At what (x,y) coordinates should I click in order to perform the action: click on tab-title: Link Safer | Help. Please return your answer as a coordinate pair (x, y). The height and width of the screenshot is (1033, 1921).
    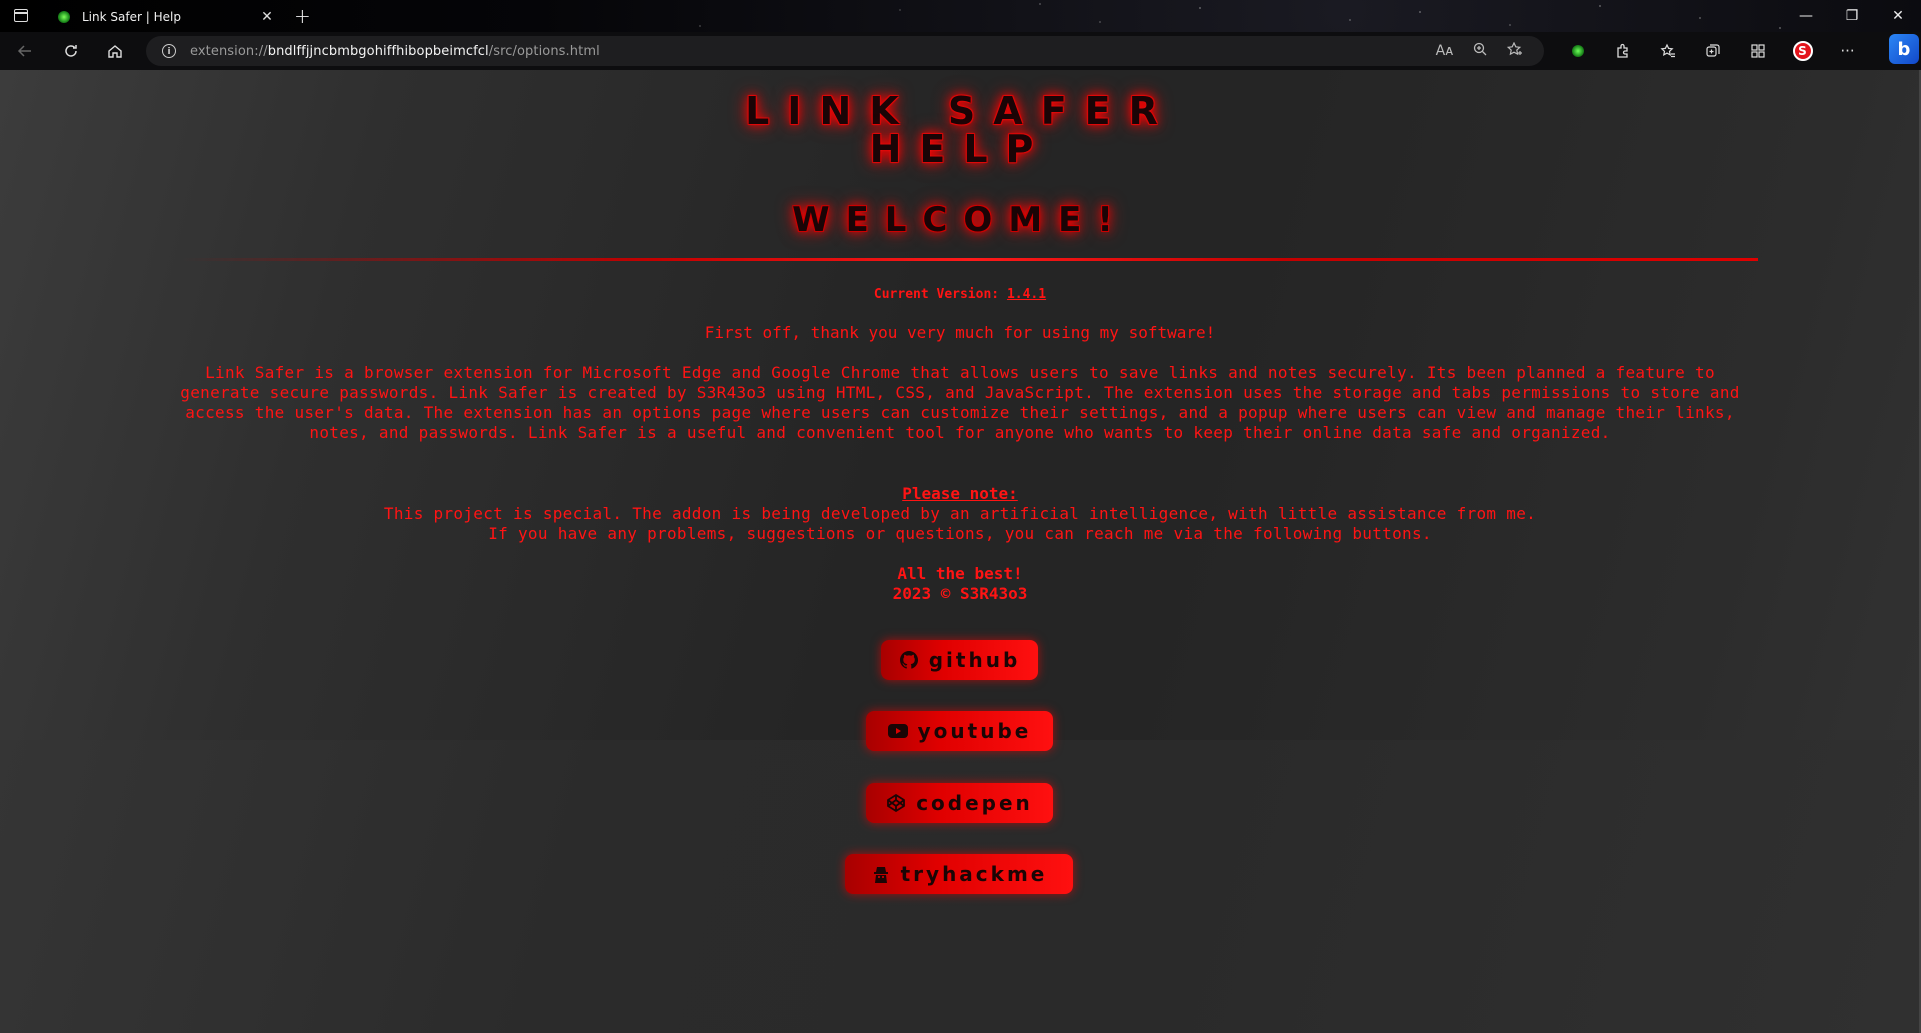
    Looking at the image, I should click on (131, 17).